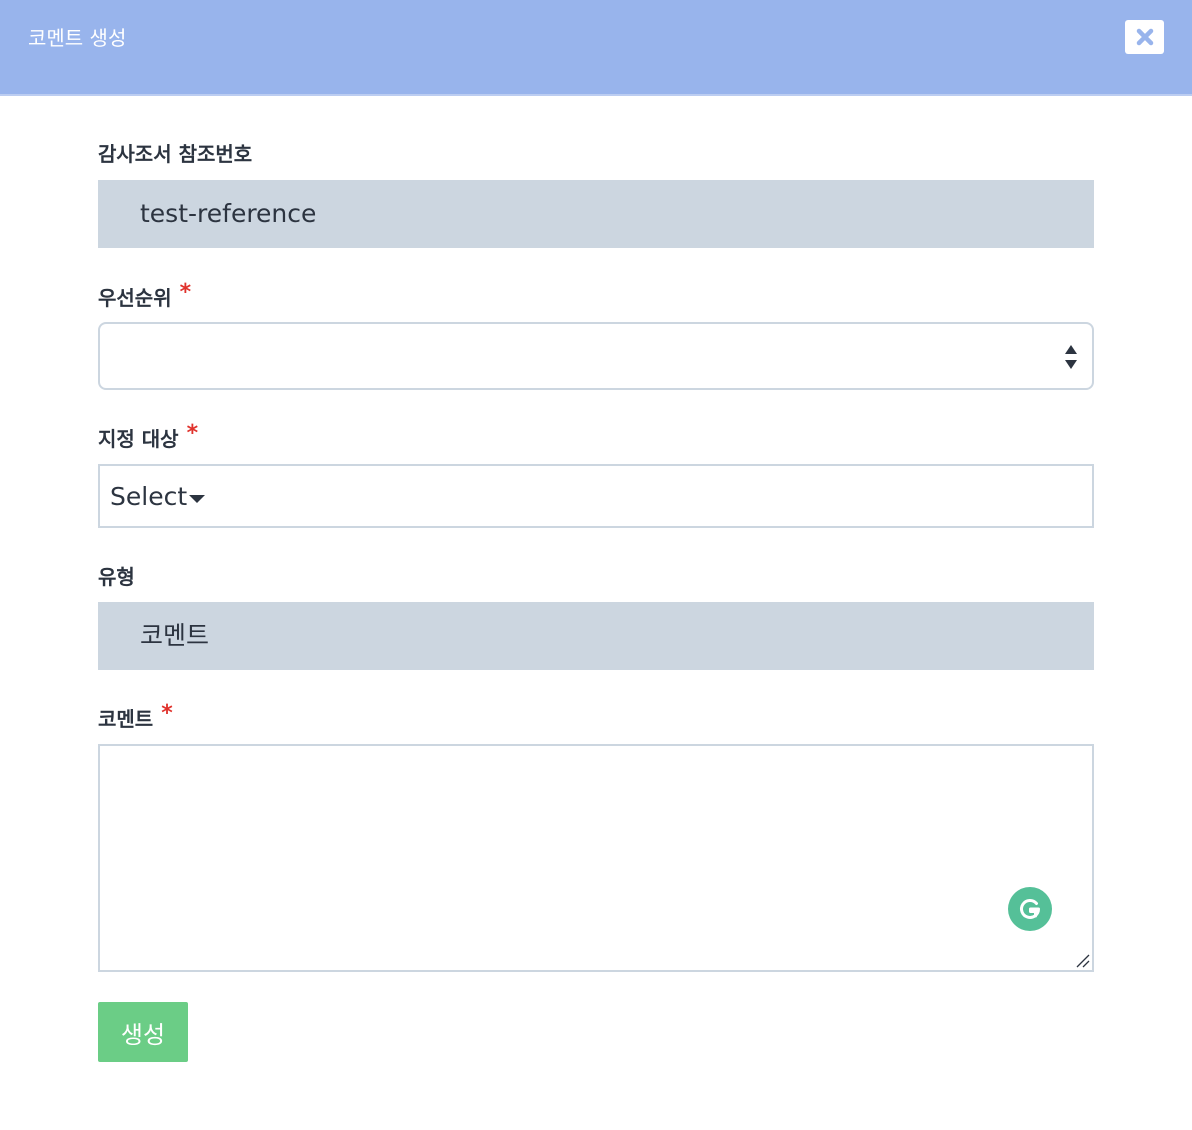 The height and width of the screenshot is (1130, 1192). What do you see at coordinates (126, 719) in the screenshot?
I see `comment-label-text: 코멘트` at bounding box center [126, 719].